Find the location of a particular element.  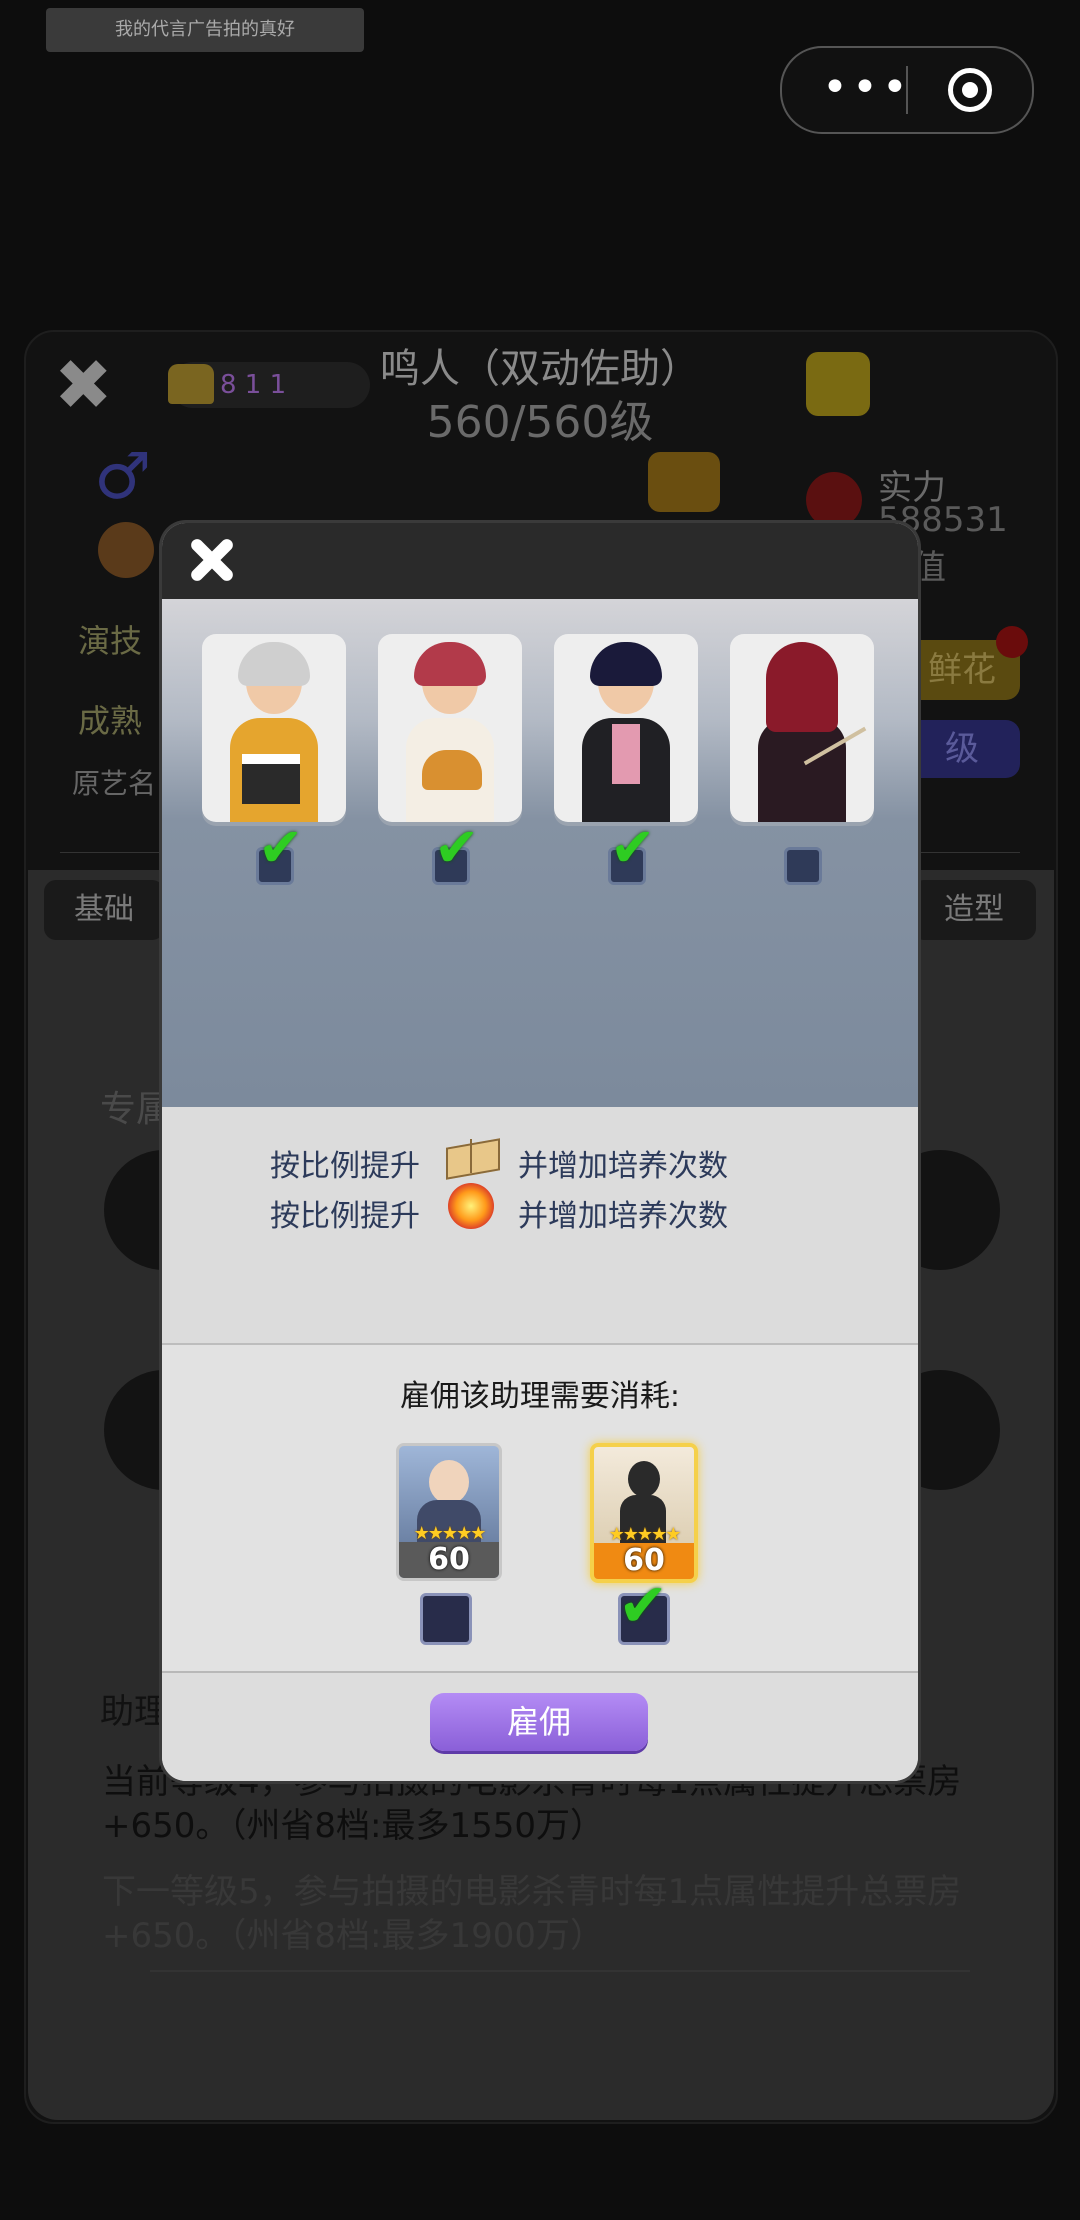

hat-icon is located at coordinates (191, 384).